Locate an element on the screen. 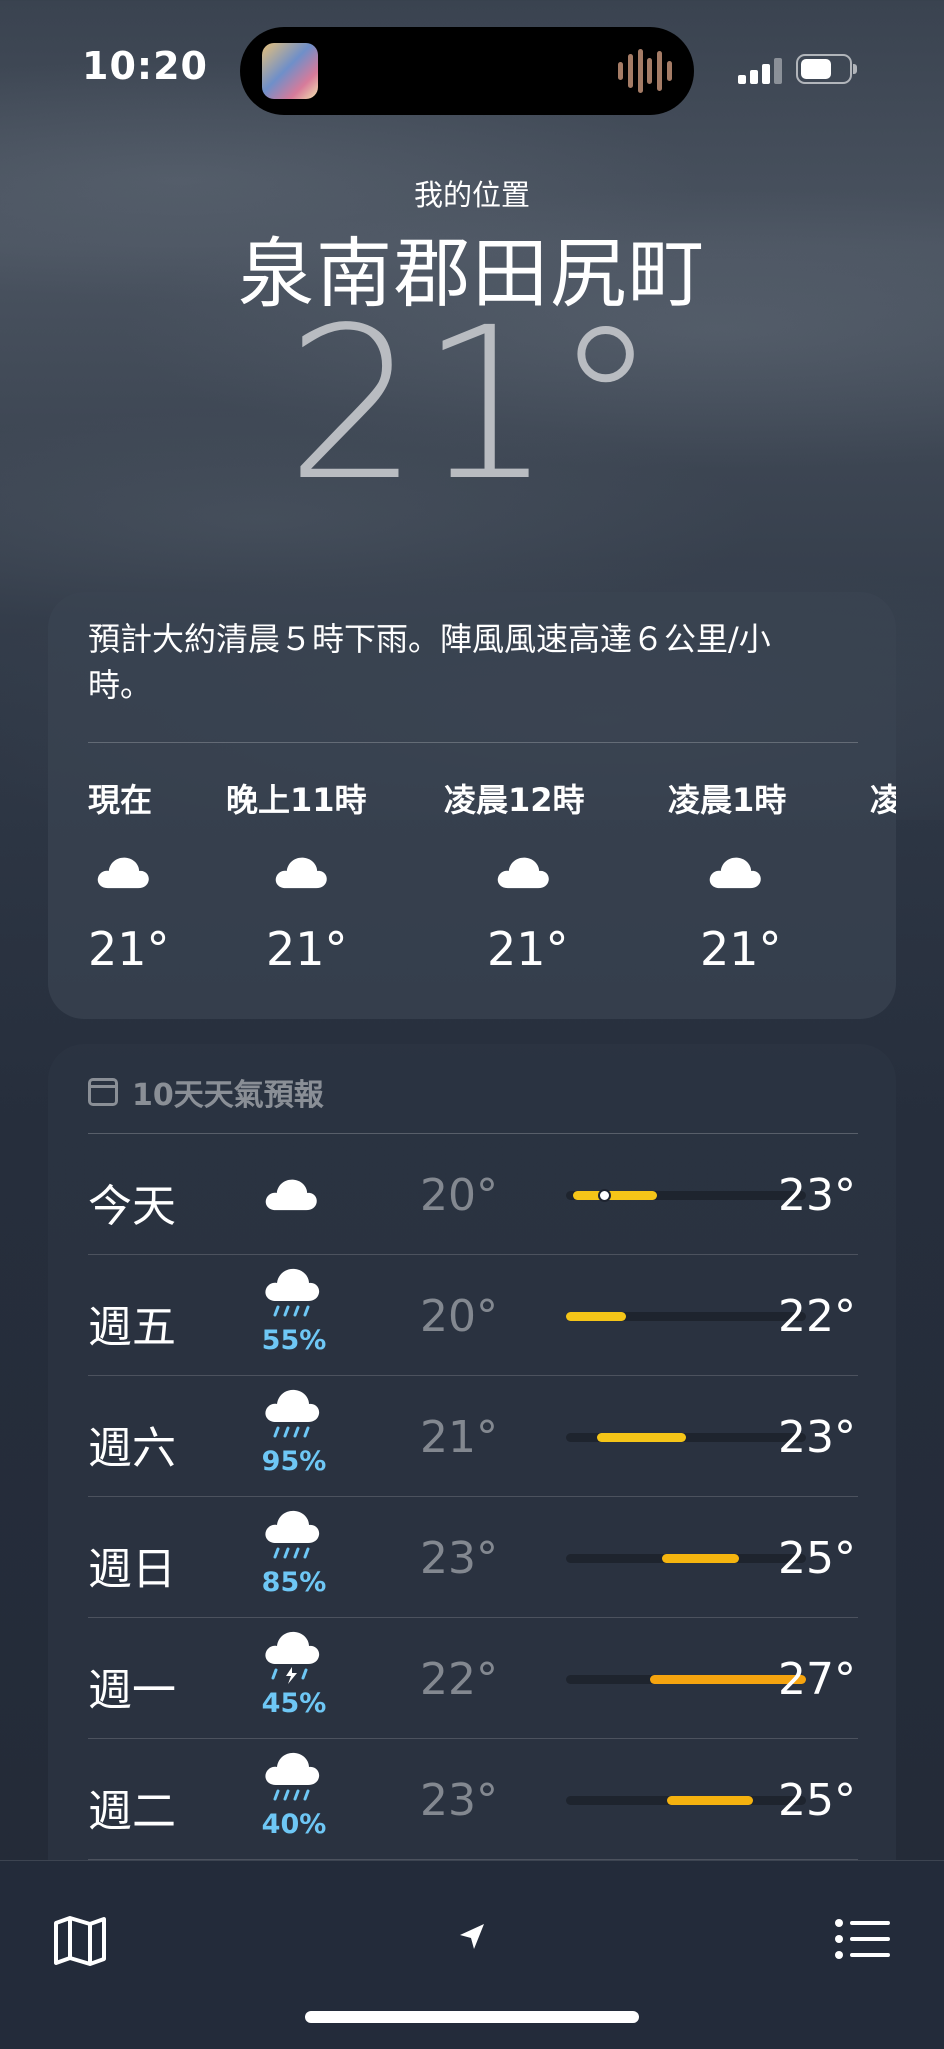  hourly-time-label: 凌 is located at coordinates (883, 800).